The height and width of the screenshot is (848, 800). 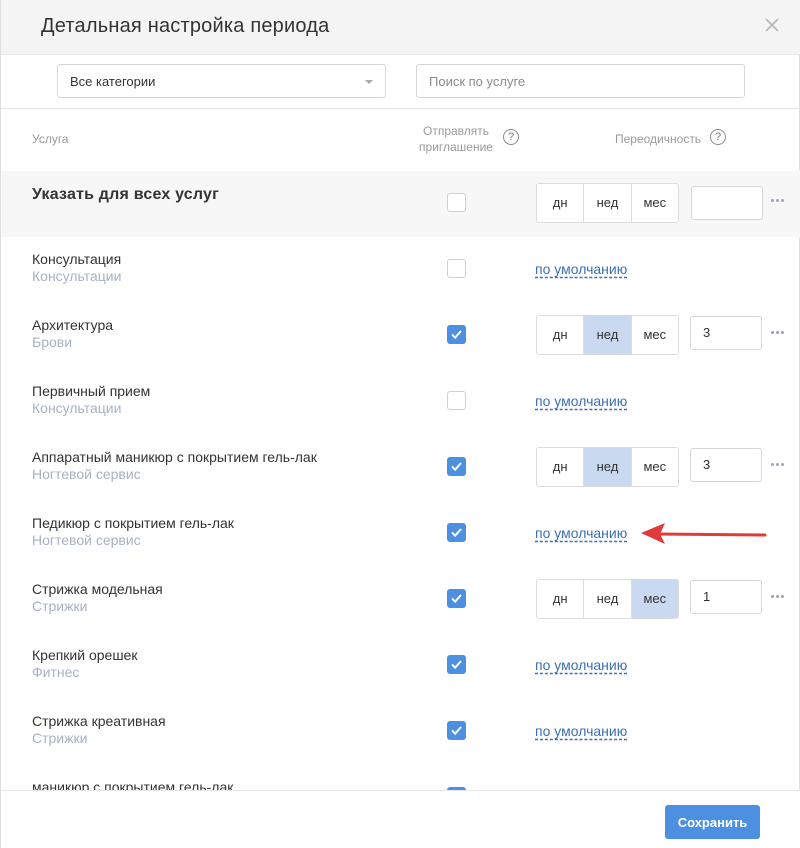 I want to click on all-services-period-value, so click(x=727, y=203).